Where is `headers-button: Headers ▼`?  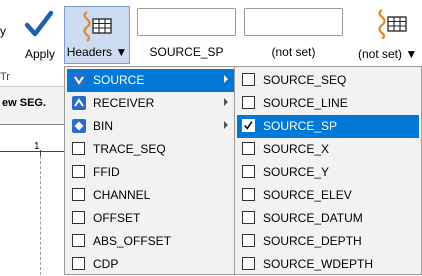
headers-button: Headers ▼ is located at coordinates (97, 35).